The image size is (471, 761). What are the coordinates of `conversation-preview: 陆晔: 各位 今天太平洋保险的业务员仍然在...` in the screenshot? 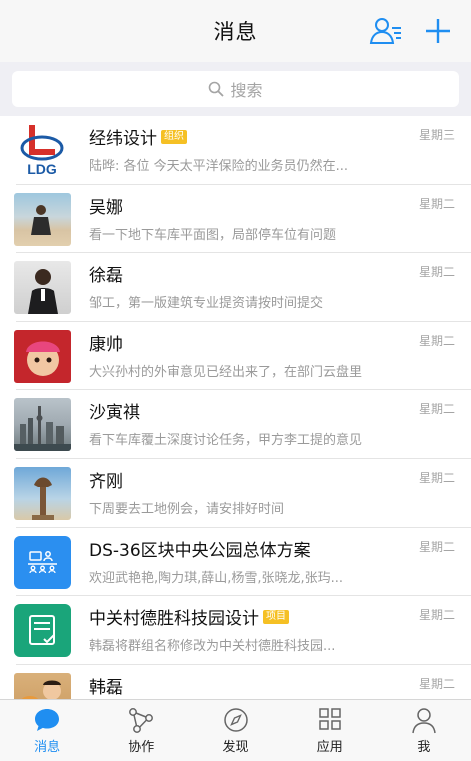 It's located at (219, 166).